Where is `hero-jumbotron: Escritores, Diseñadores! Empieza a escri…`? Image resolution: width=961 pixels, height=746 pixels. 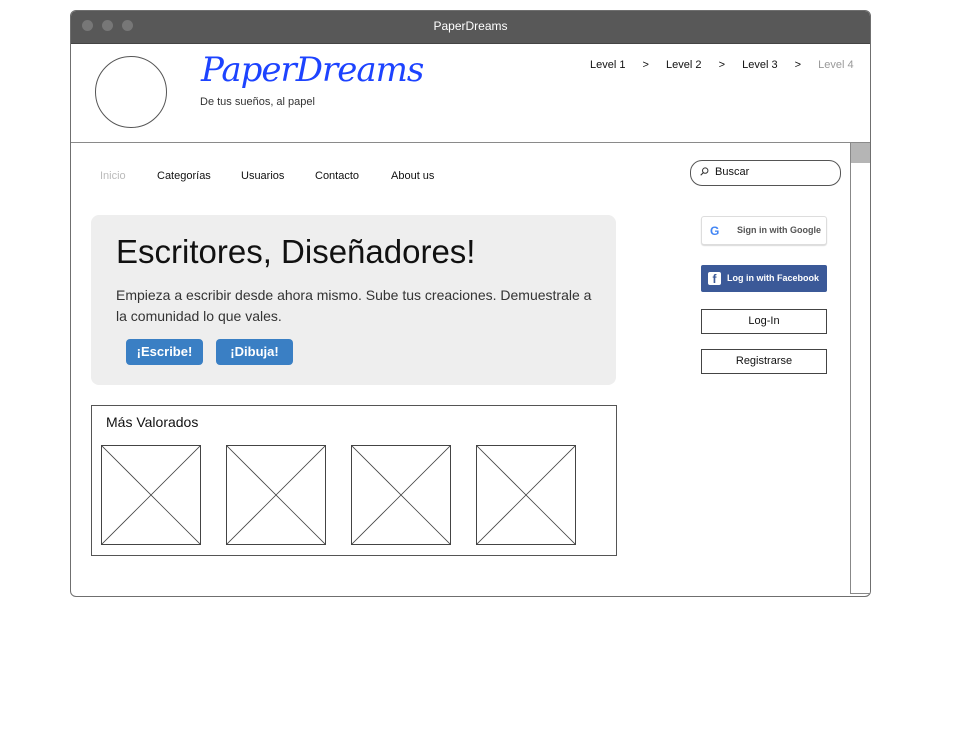
hero-jumbotron: Escritores, Diseñadores! Empieza a escri… is located at coordinates (353, 300).